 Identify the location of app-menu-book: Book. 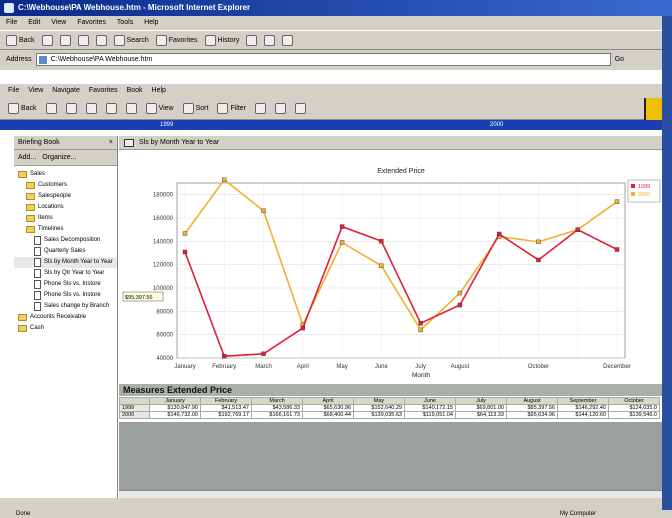
(135, 90).